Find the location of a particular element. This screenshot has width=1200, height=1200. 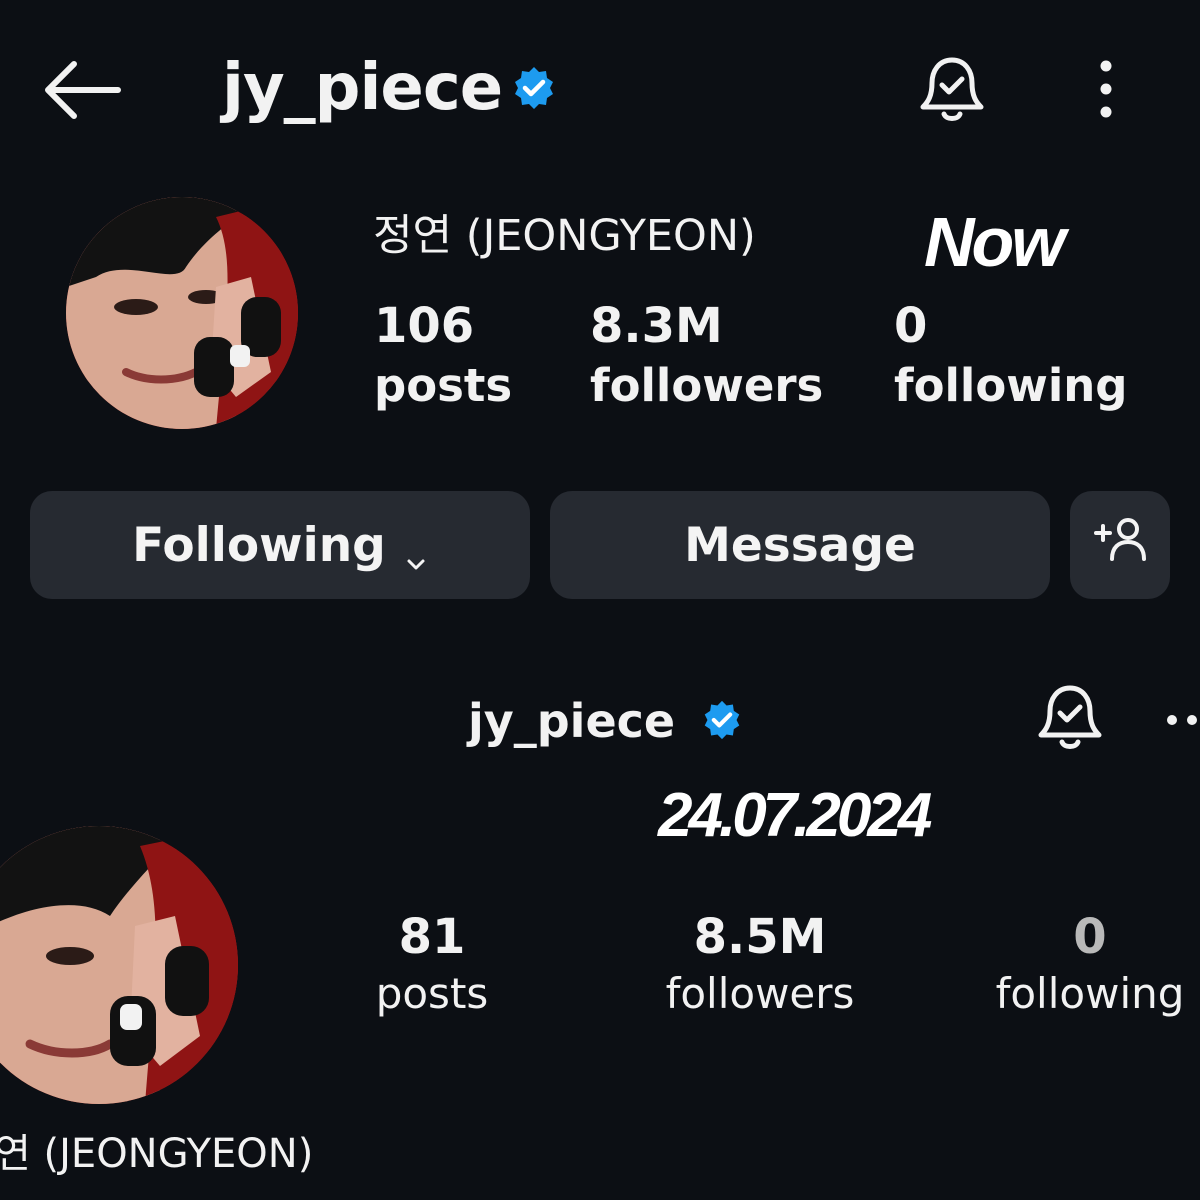

old-stat-following-count: 0 is located at coordinates (1090, 937).